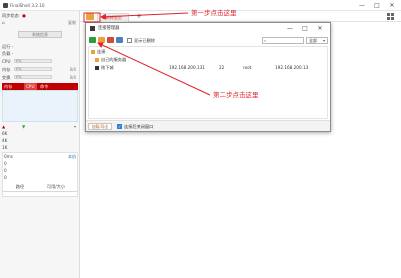 The image size is (401, 278). I want to click on step1-highlight-box, so click(92, 17).